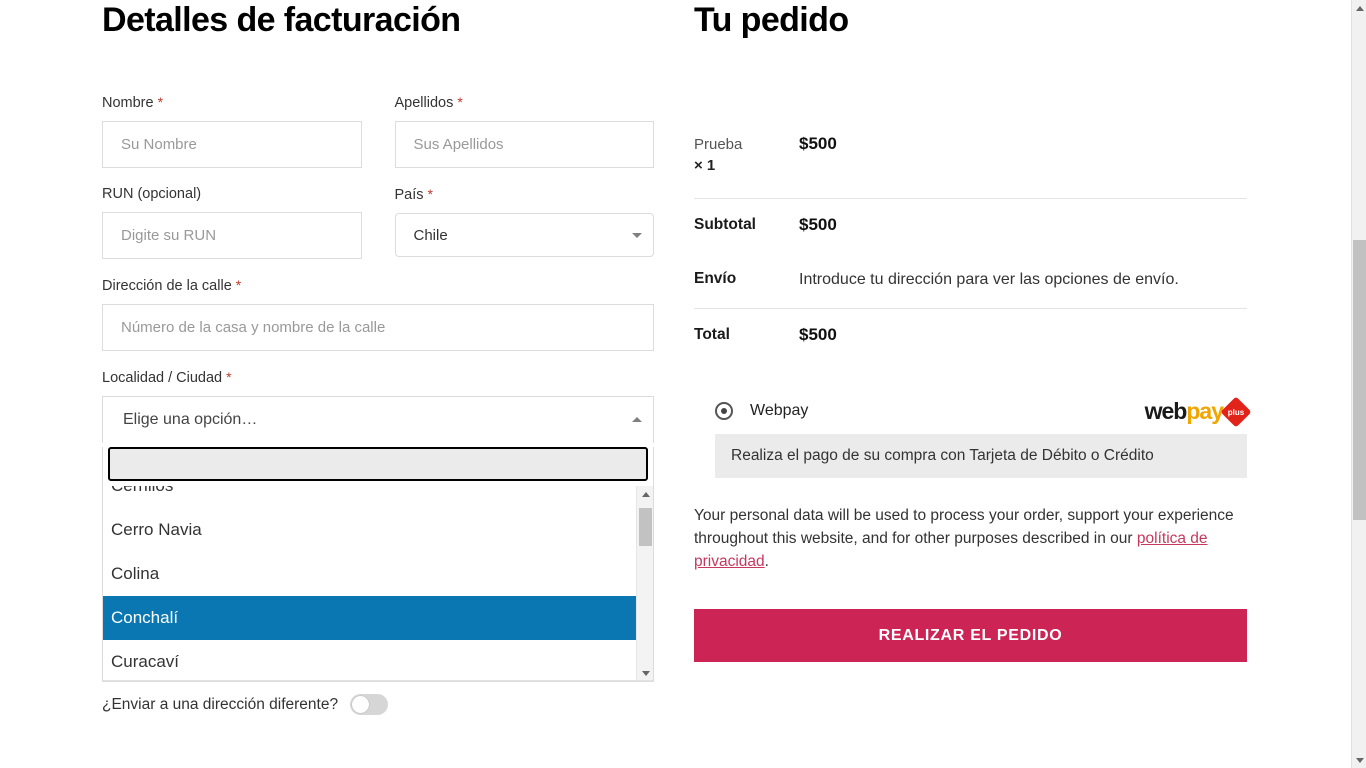 Image resolution: width=1366 pixels, height=768 pixels. I want to click on chevron-down-icon, so click(637, 235).